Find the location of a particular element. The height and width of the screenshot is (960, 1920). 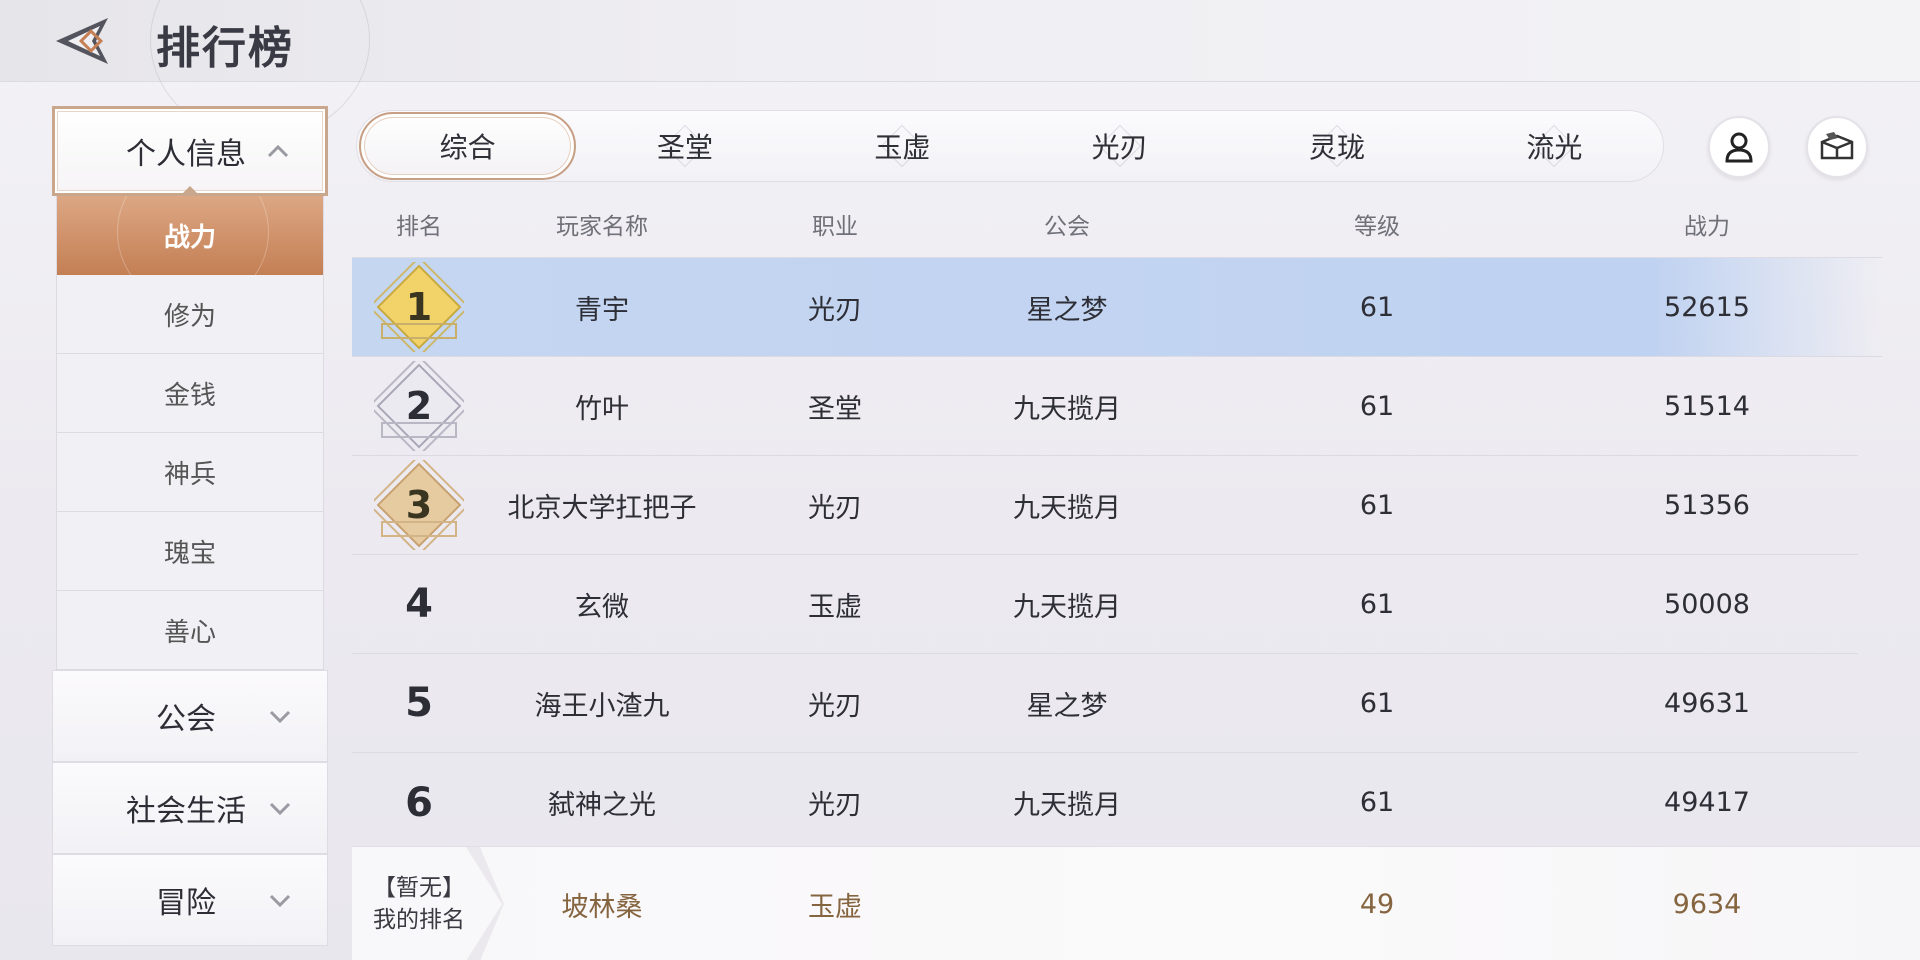

player-power: 49631 is located at coordinates (1707, 703).